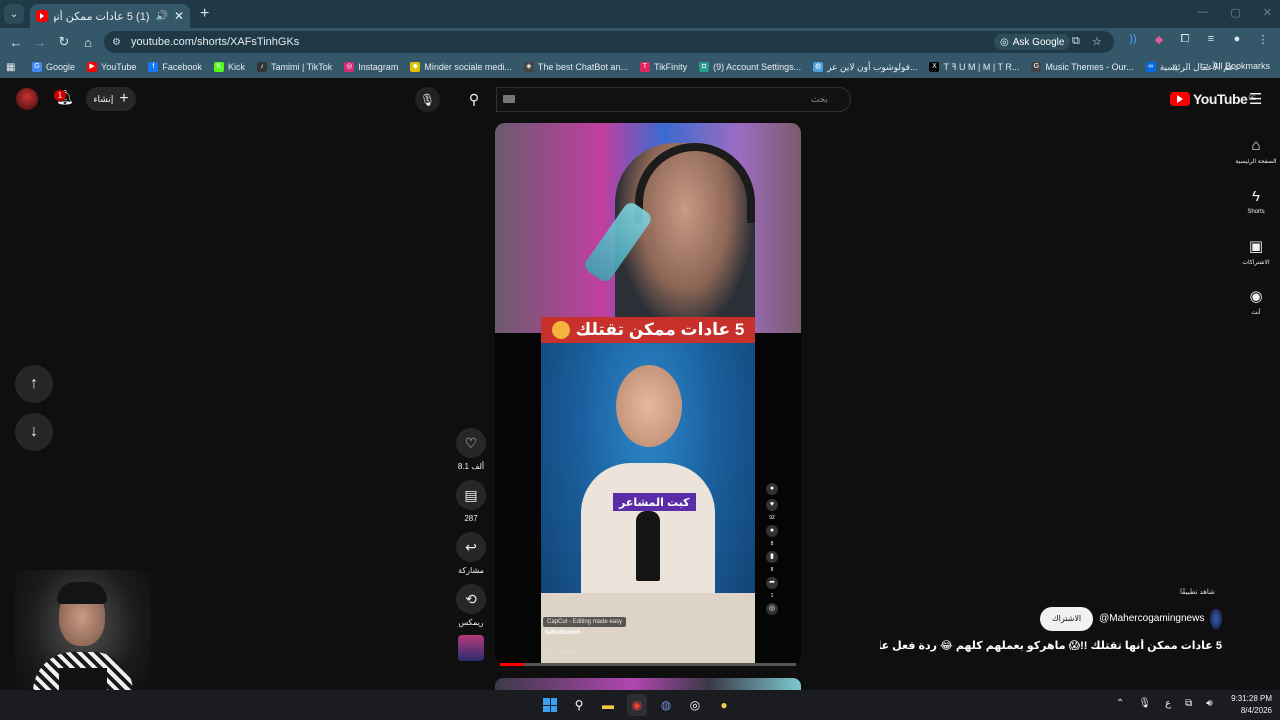 Image resolution: width=1280 pixels, height=720 pixels. What do you see at coordinates (1188, 703) in the screenshot?
I see `network-icon: ⧉` at bounding box center [1188, 703].